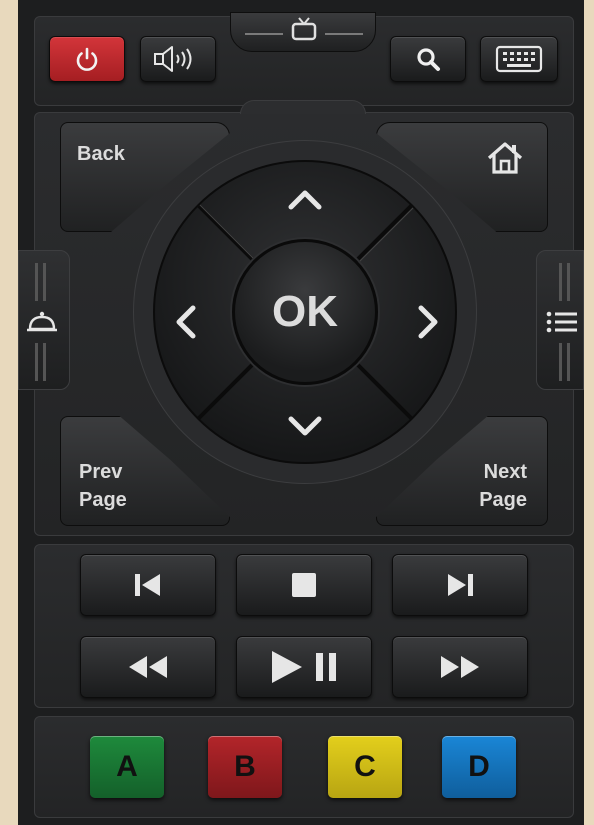 Image resolution: width=594 pixels, height=825 pixels. I want to click on tv-tab-line-right, so click(344, 34).